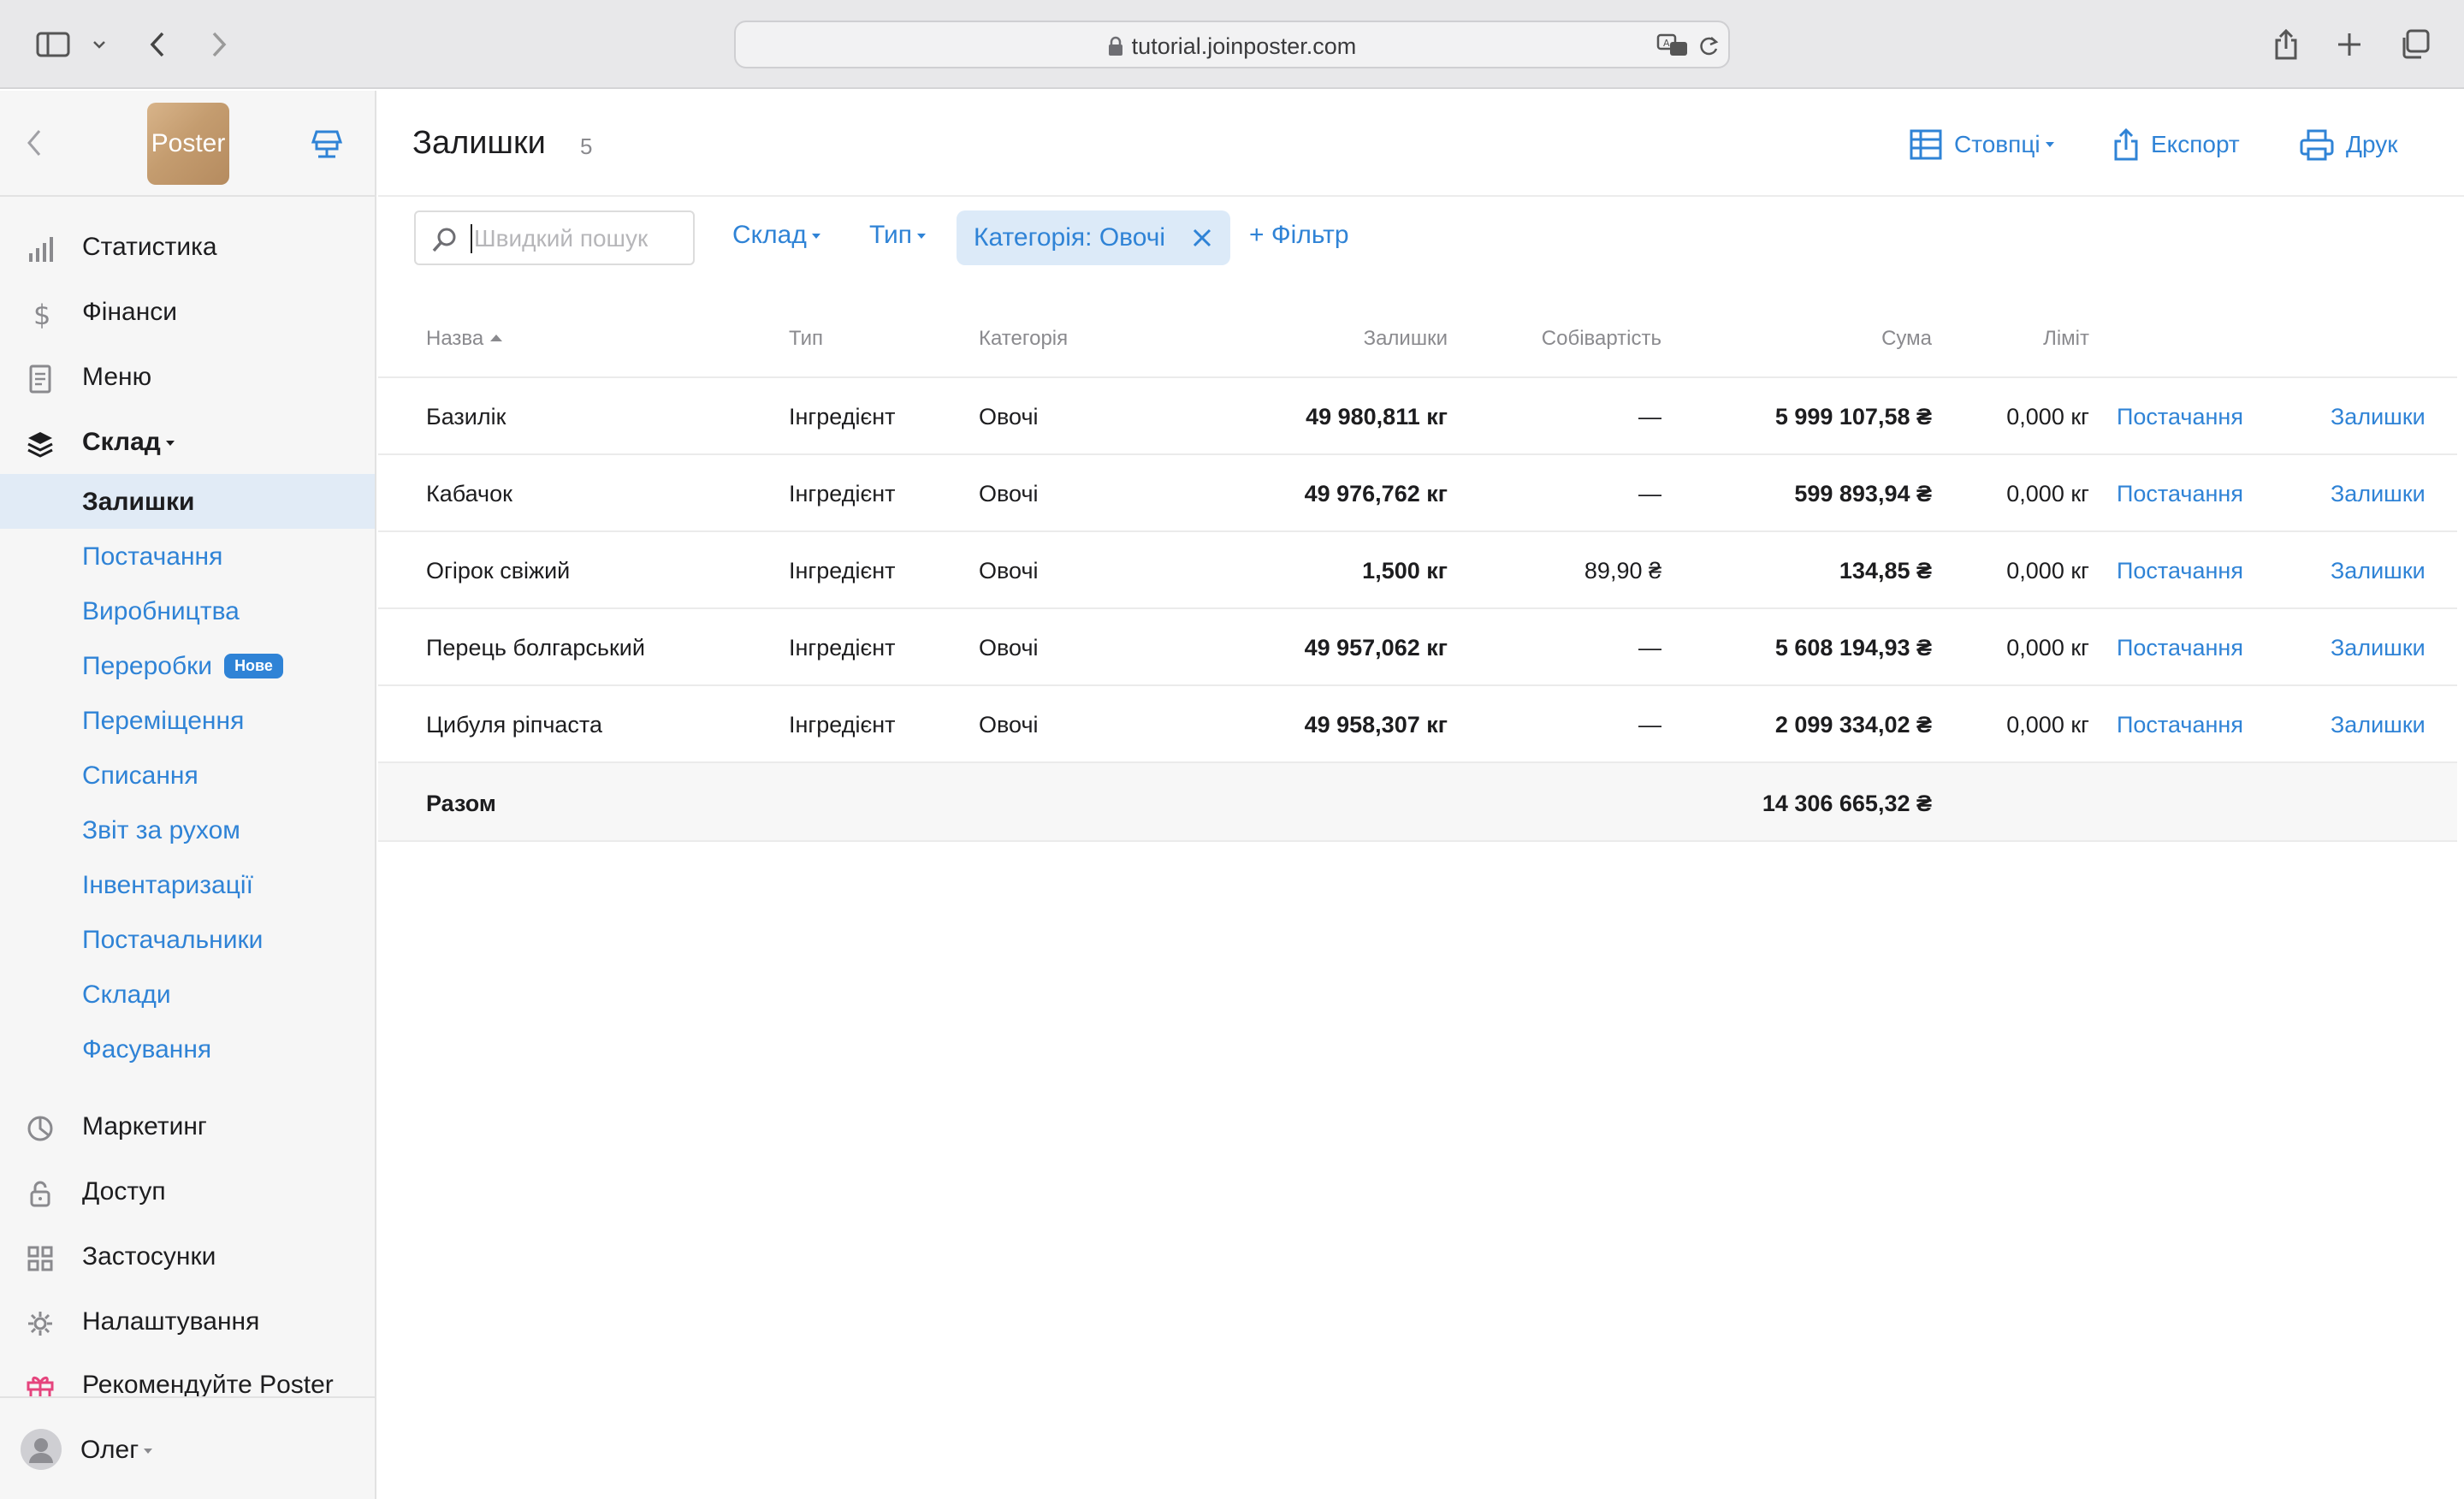 The height and width of the screenshot is (1499, 2464). I want to click on user-menu: Олег, so click(187, 1447).